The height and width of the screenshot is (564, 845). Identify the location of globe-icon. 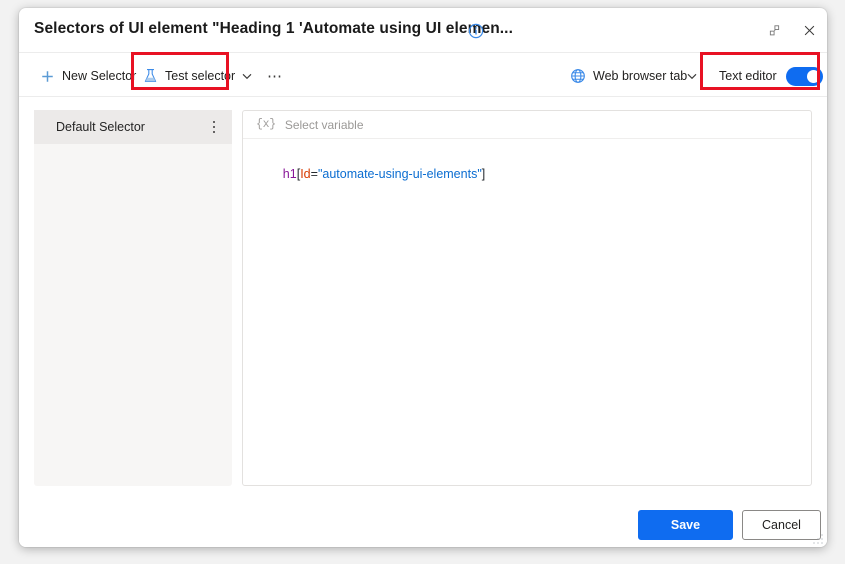
(578, 76).